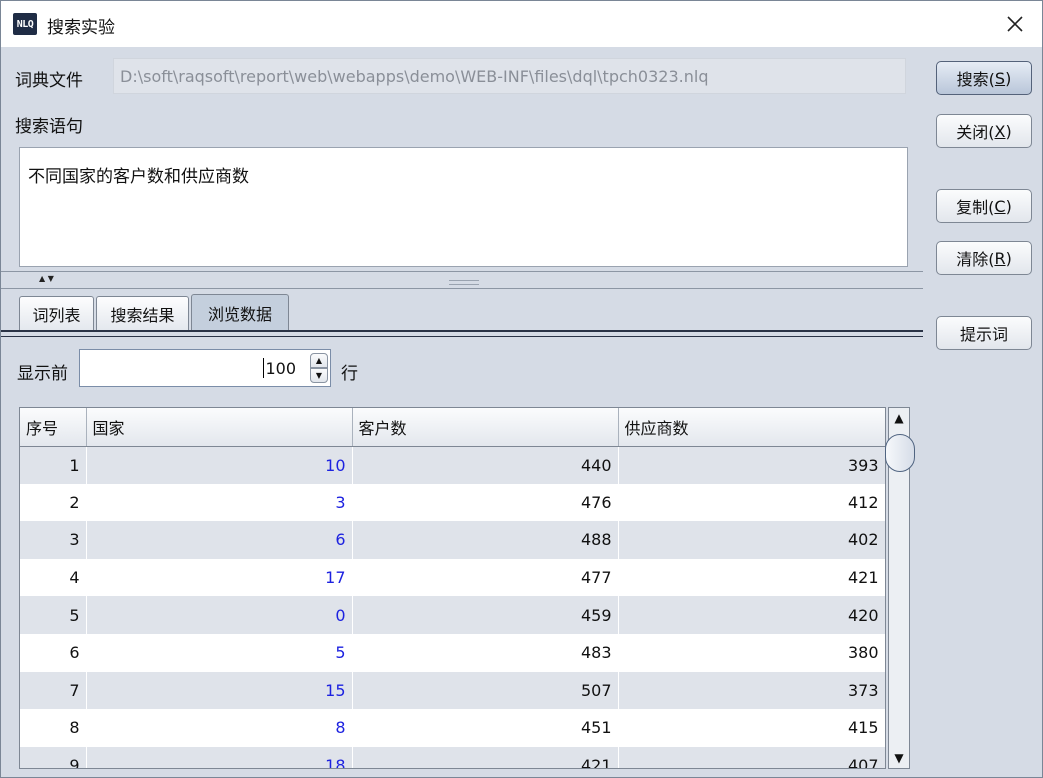  Describe the element at coordinates (42, 374) in the screenshot. I see `show-prefix-label: 显示前` at that location.